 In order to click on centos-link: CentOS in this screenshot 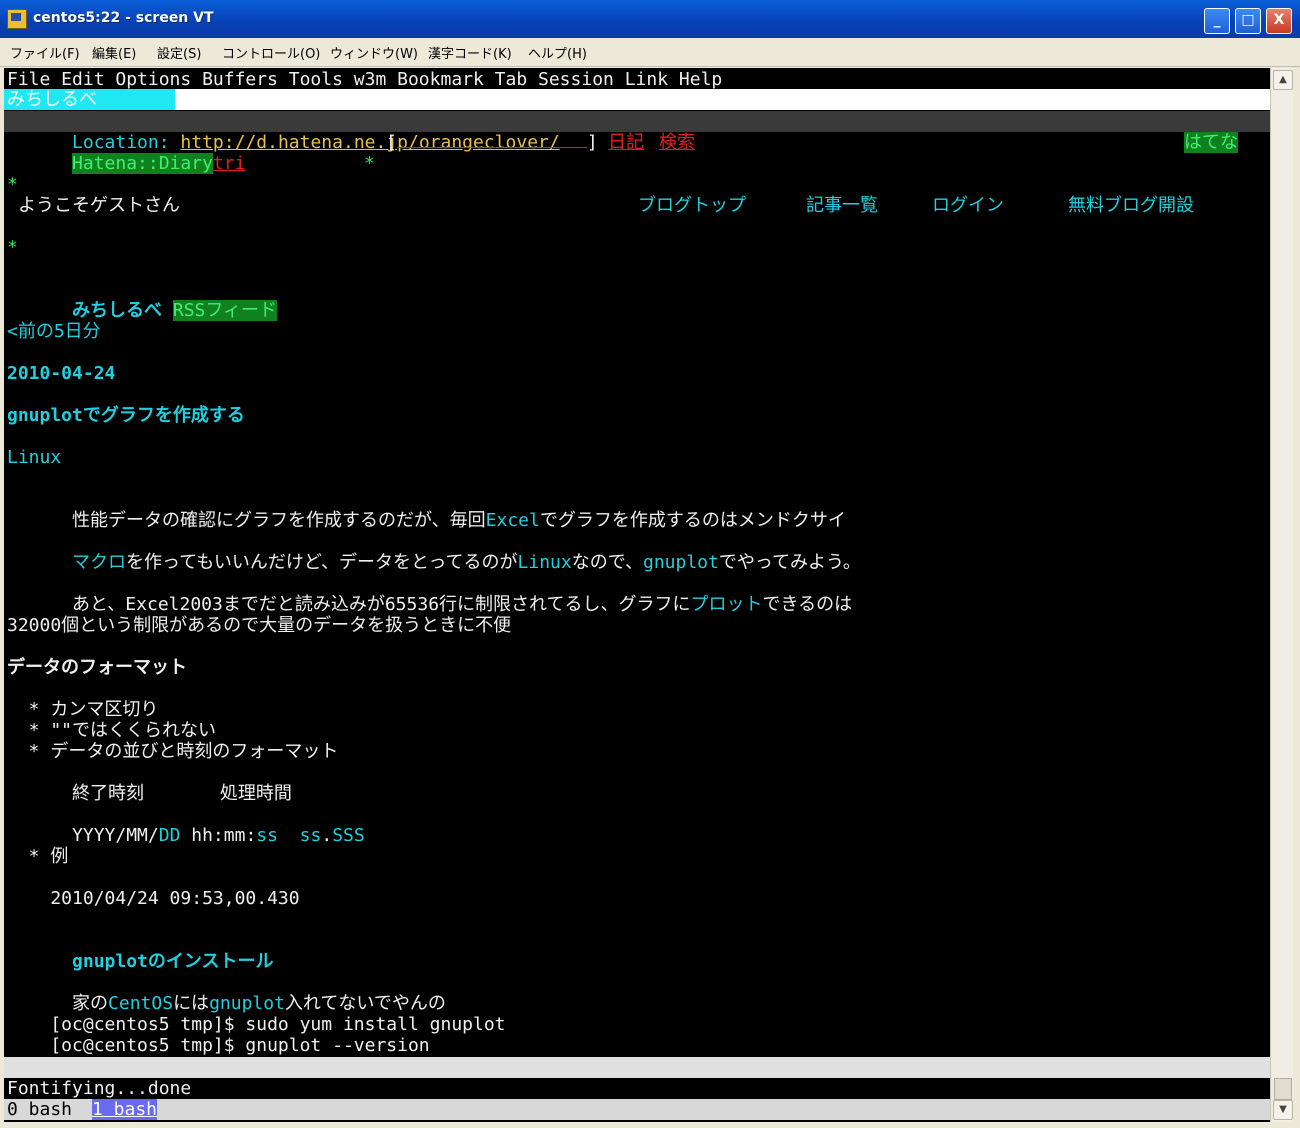, I will do `click(140, 1003)`.